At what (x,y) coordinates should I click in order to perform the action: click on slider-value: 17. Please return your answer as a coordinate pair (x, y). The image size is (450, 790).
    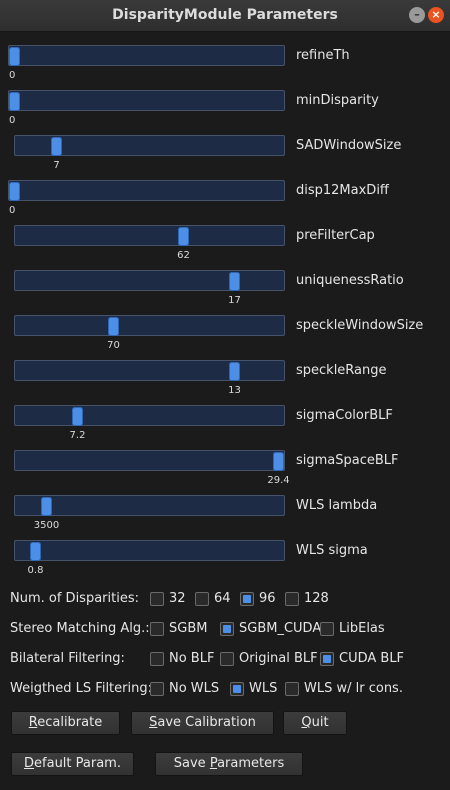
    Looking at the image, I should click on (234, 300).